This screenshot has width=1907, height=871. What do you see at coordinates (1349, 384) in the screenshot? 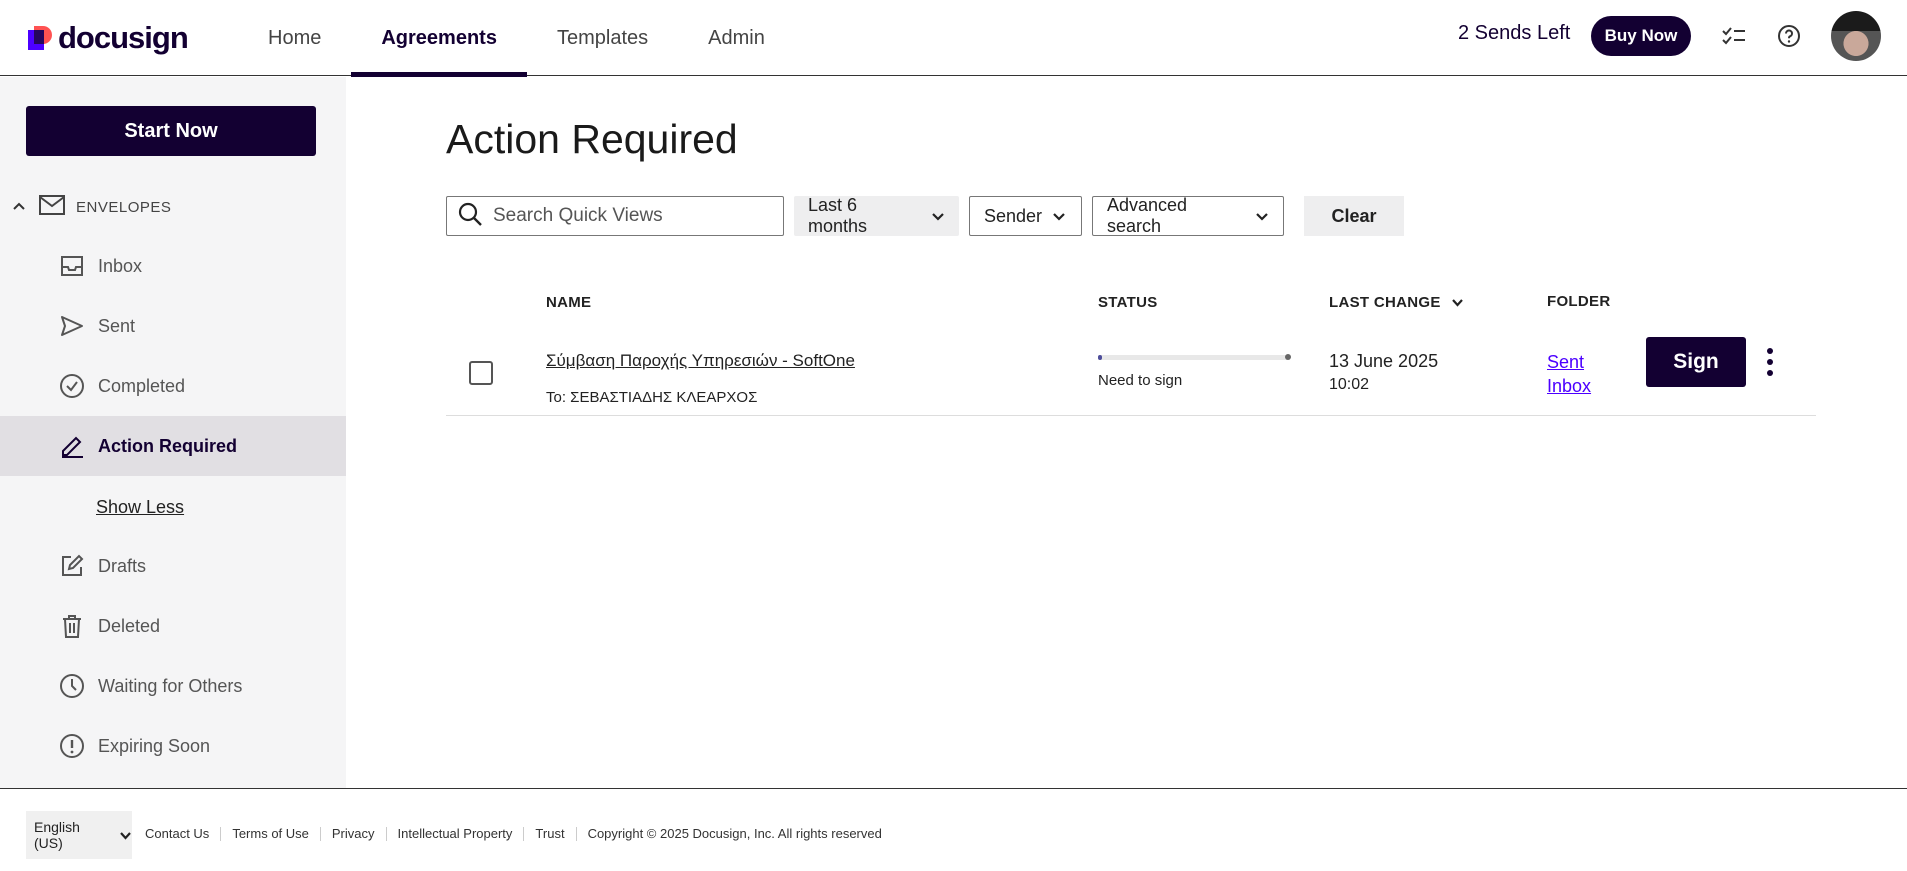
I see `last-change-time: 10:02` at bounding box center [1349, 384].